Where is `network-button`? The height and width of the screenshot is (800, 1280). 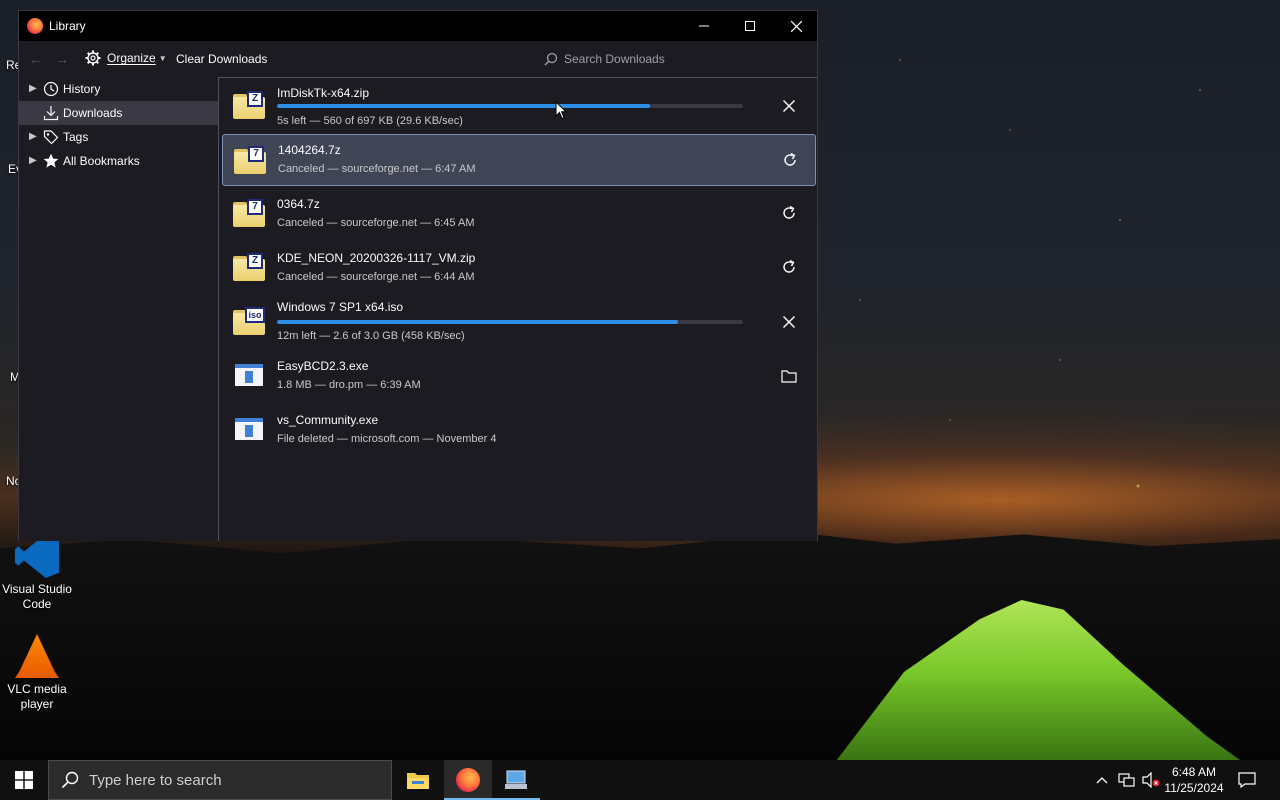
network-button is located at coordinates (1127, 780).